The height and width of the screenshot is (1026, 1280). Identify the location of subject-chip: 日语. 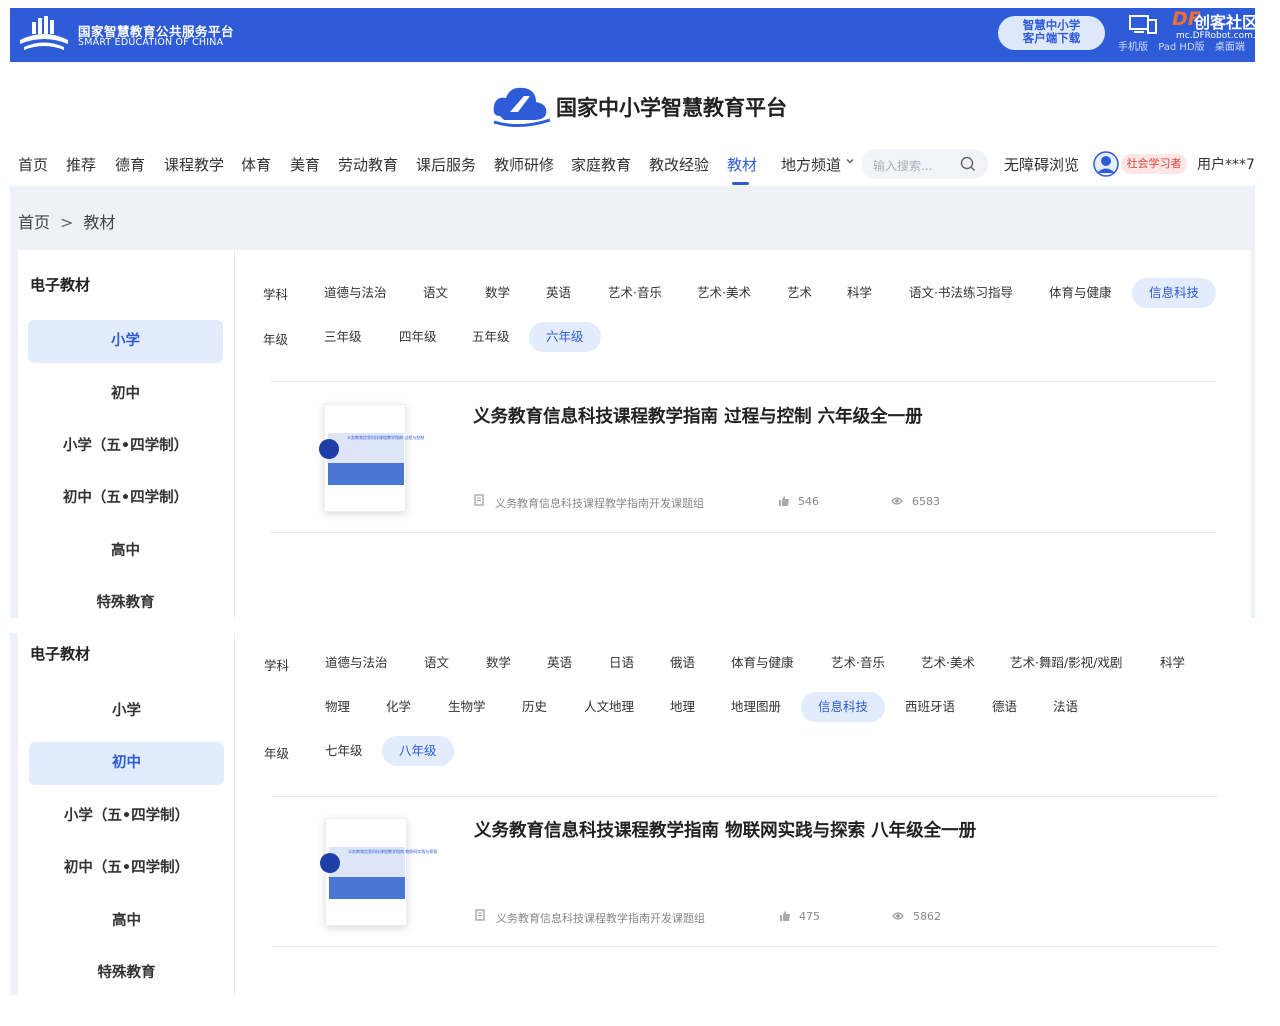
(621, 663).